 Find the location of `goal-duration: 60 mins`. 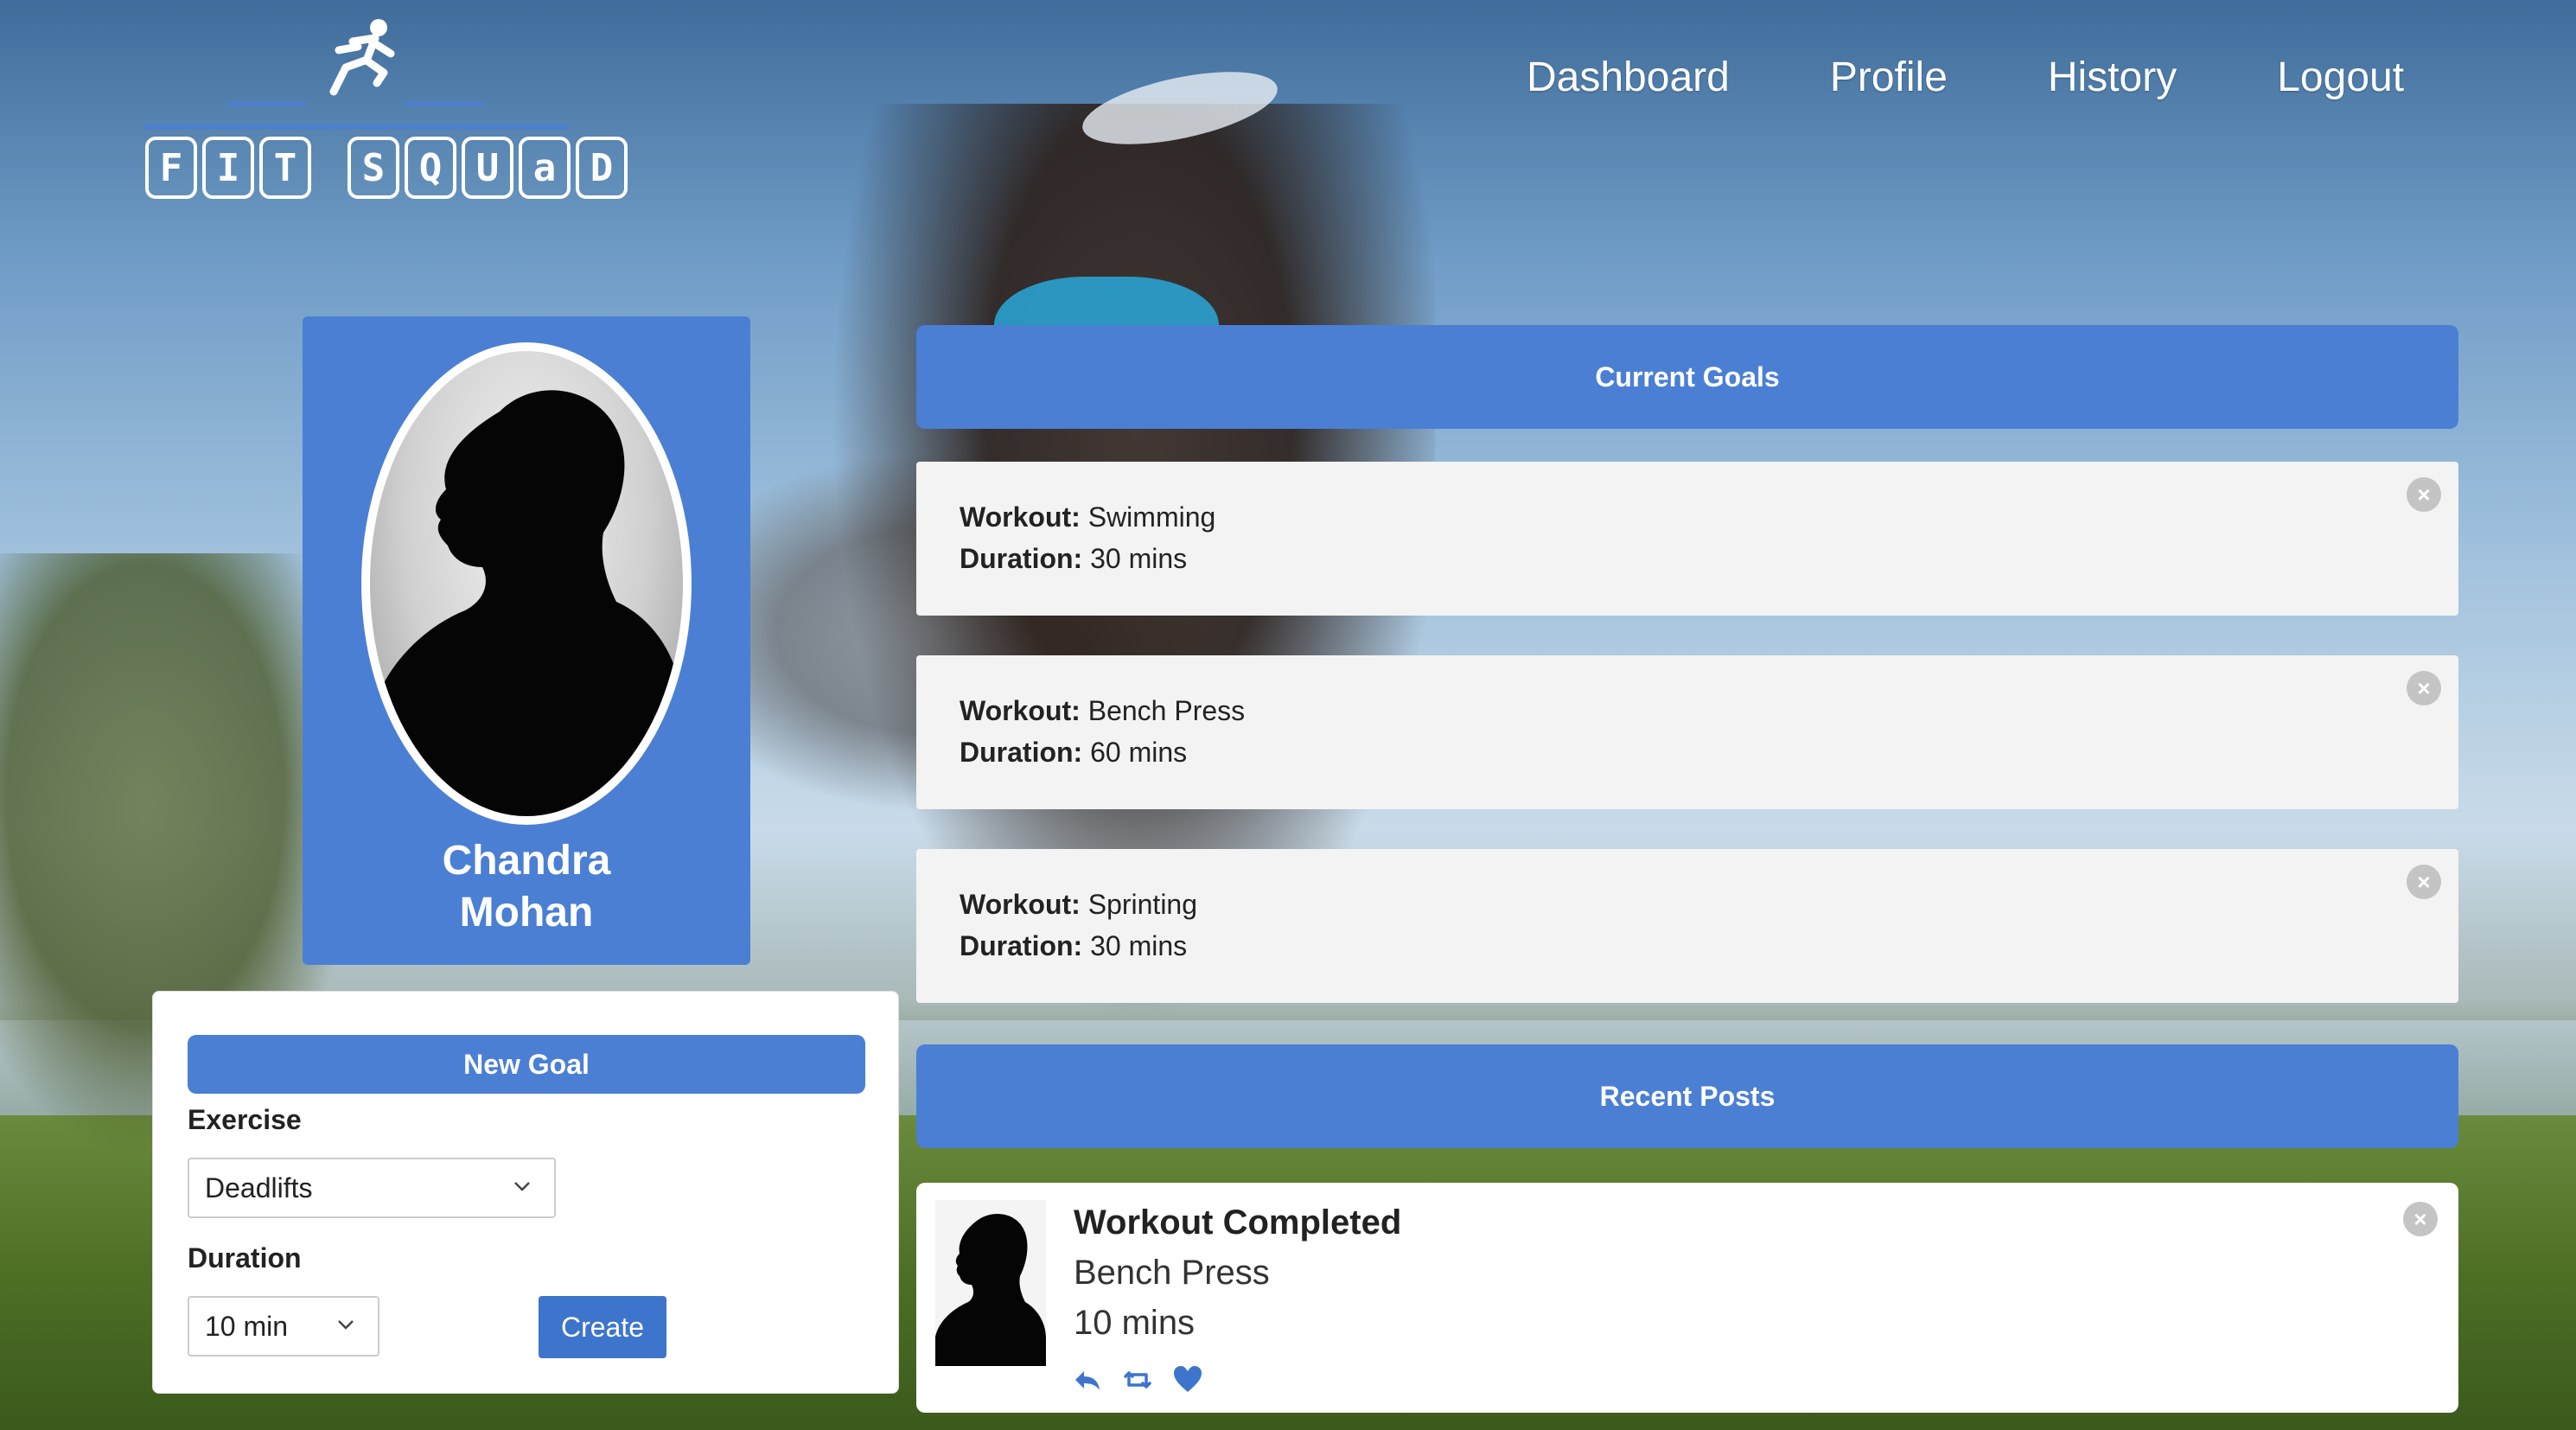

goal-duration: 60 mins is located at coordinates (1139, 753).